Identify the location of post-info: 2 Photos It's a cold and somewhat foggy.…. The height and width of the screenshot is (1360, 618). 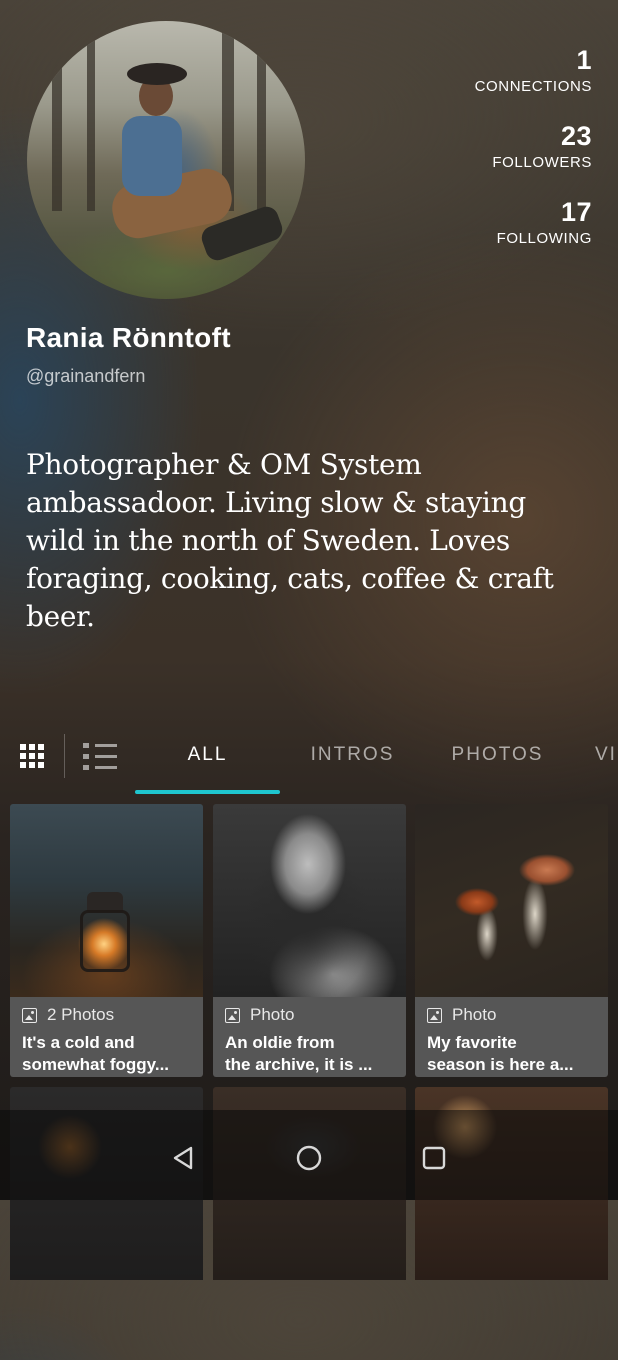
(106, 1037).